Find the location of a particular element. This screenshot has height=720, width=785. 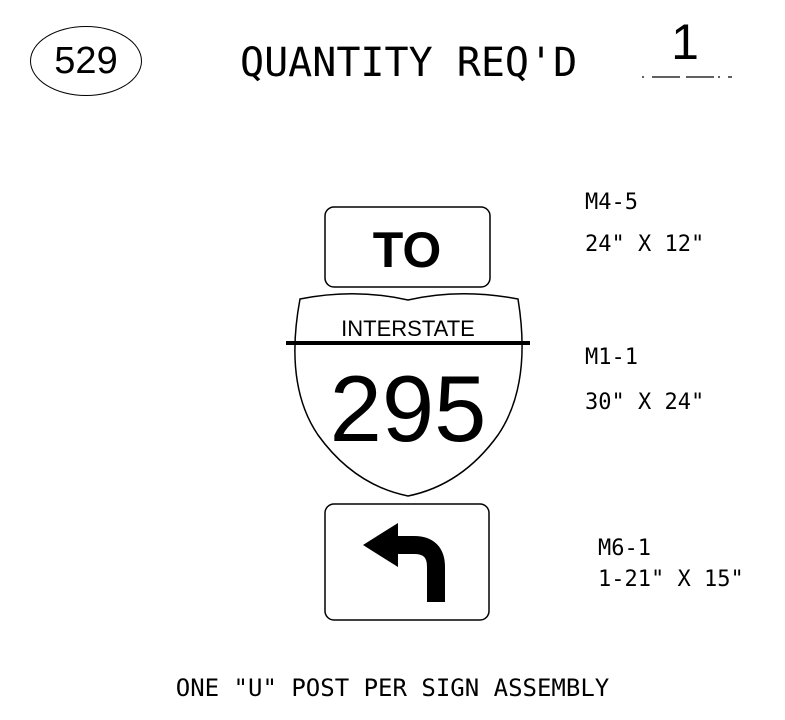

sign-id-number: 529 is located at coordinates (86, 61).